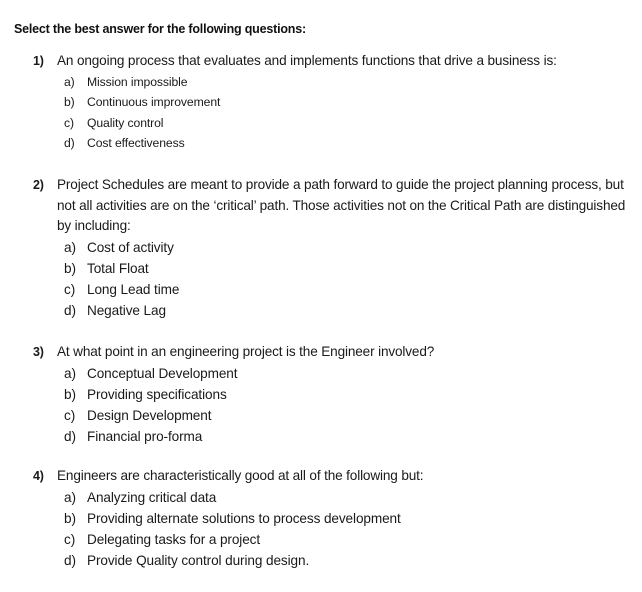 This screenshot has height=592, width=642. What do you see at coordinates (321, 436) in the screenshot?
I see `answer-option-d: d) Financial pro-forma` at bounding box center [321, 436].